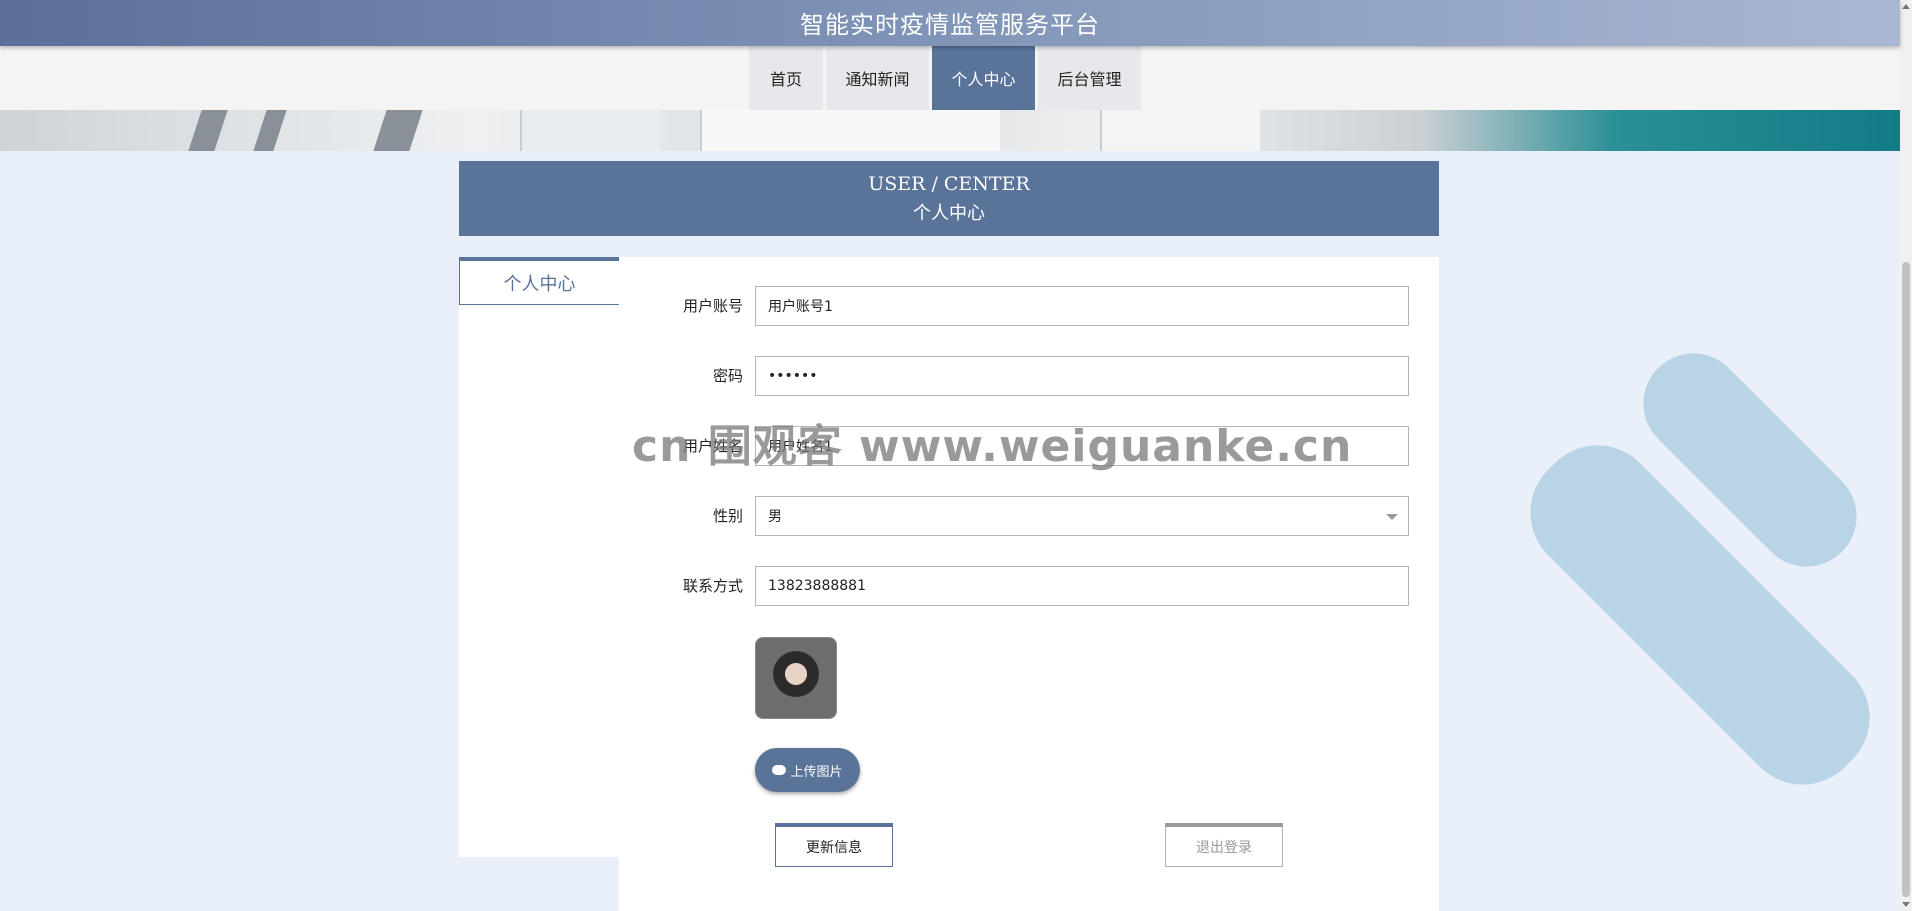 The height and width of the screenshot is (911, 1912). I want to click on gender-select: 男, so click(1082, 516).